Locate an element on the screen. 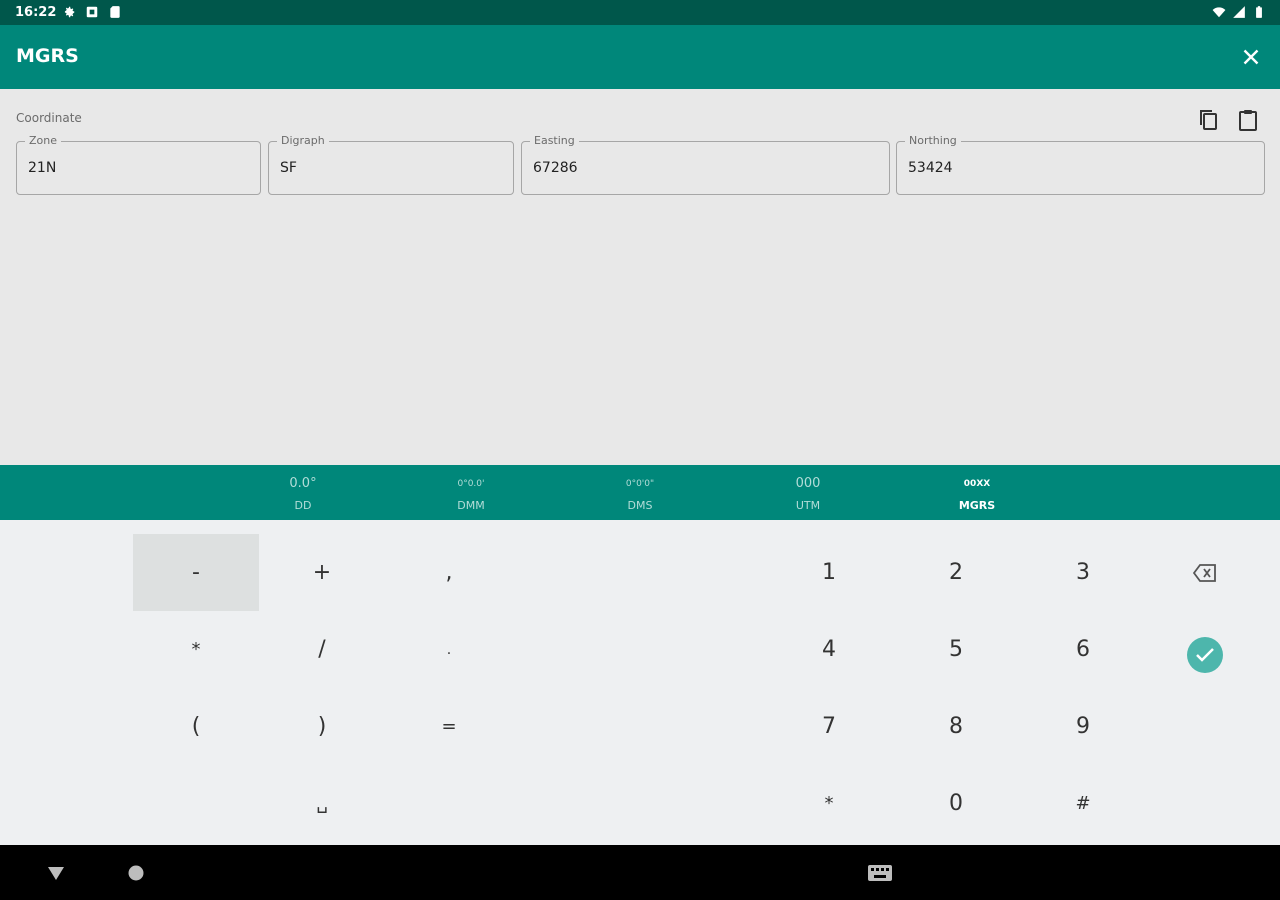 The height and width of the screenshot is (900, 1280). digraph-value: SF is located at coordinates (288, 168).